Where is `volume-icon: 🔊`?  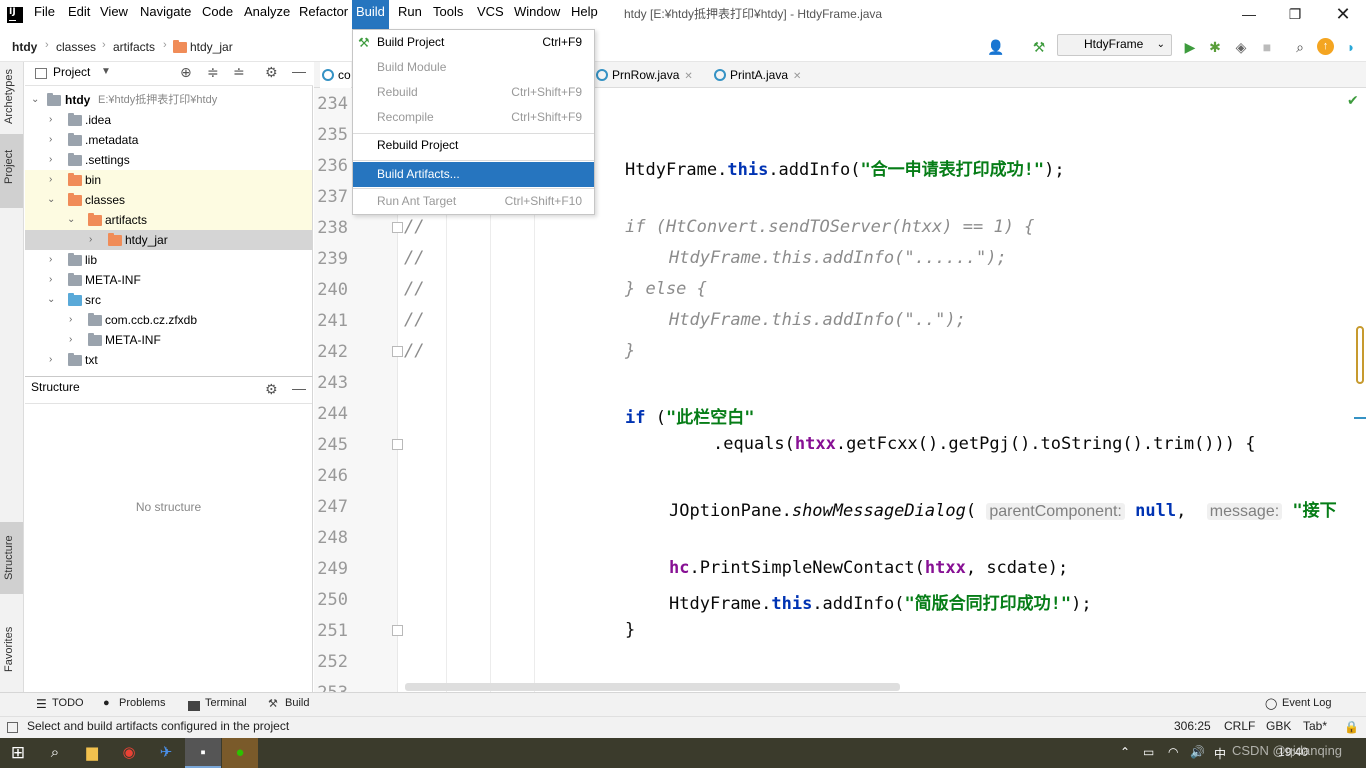 volume-icon: 🔊 is located at coordinates (1197, 752).